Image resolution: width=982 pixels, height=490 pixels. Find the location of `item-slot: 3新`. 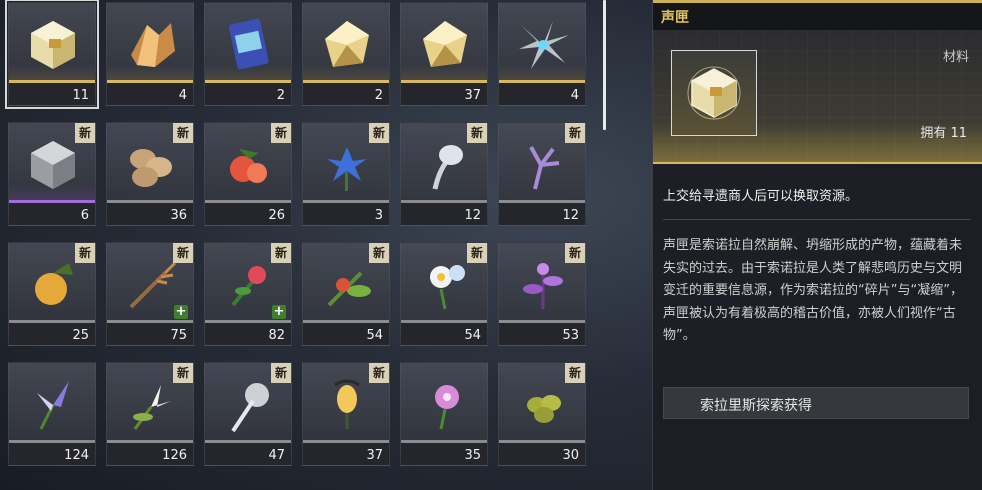

item-slot: 3新 is located at coordinates (346, 174).